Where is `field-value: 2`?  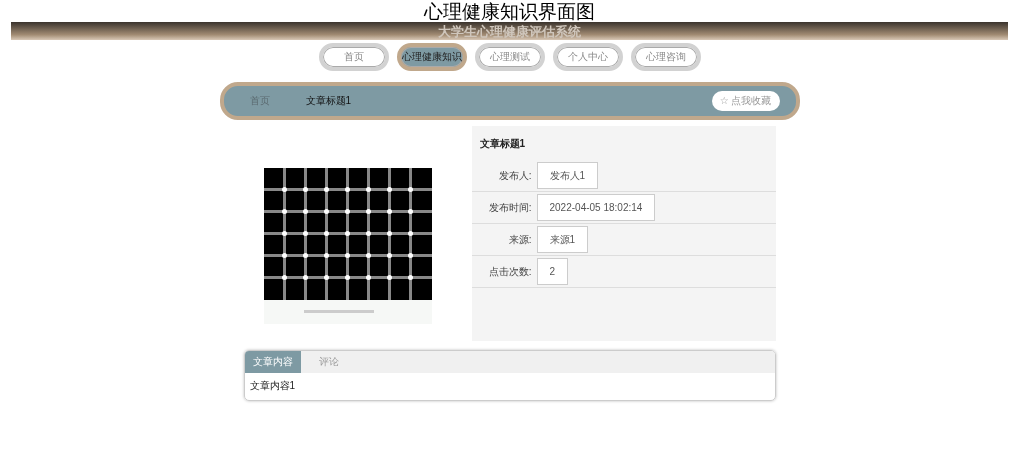 field-value: 2 is located at coordinates (552, 271).